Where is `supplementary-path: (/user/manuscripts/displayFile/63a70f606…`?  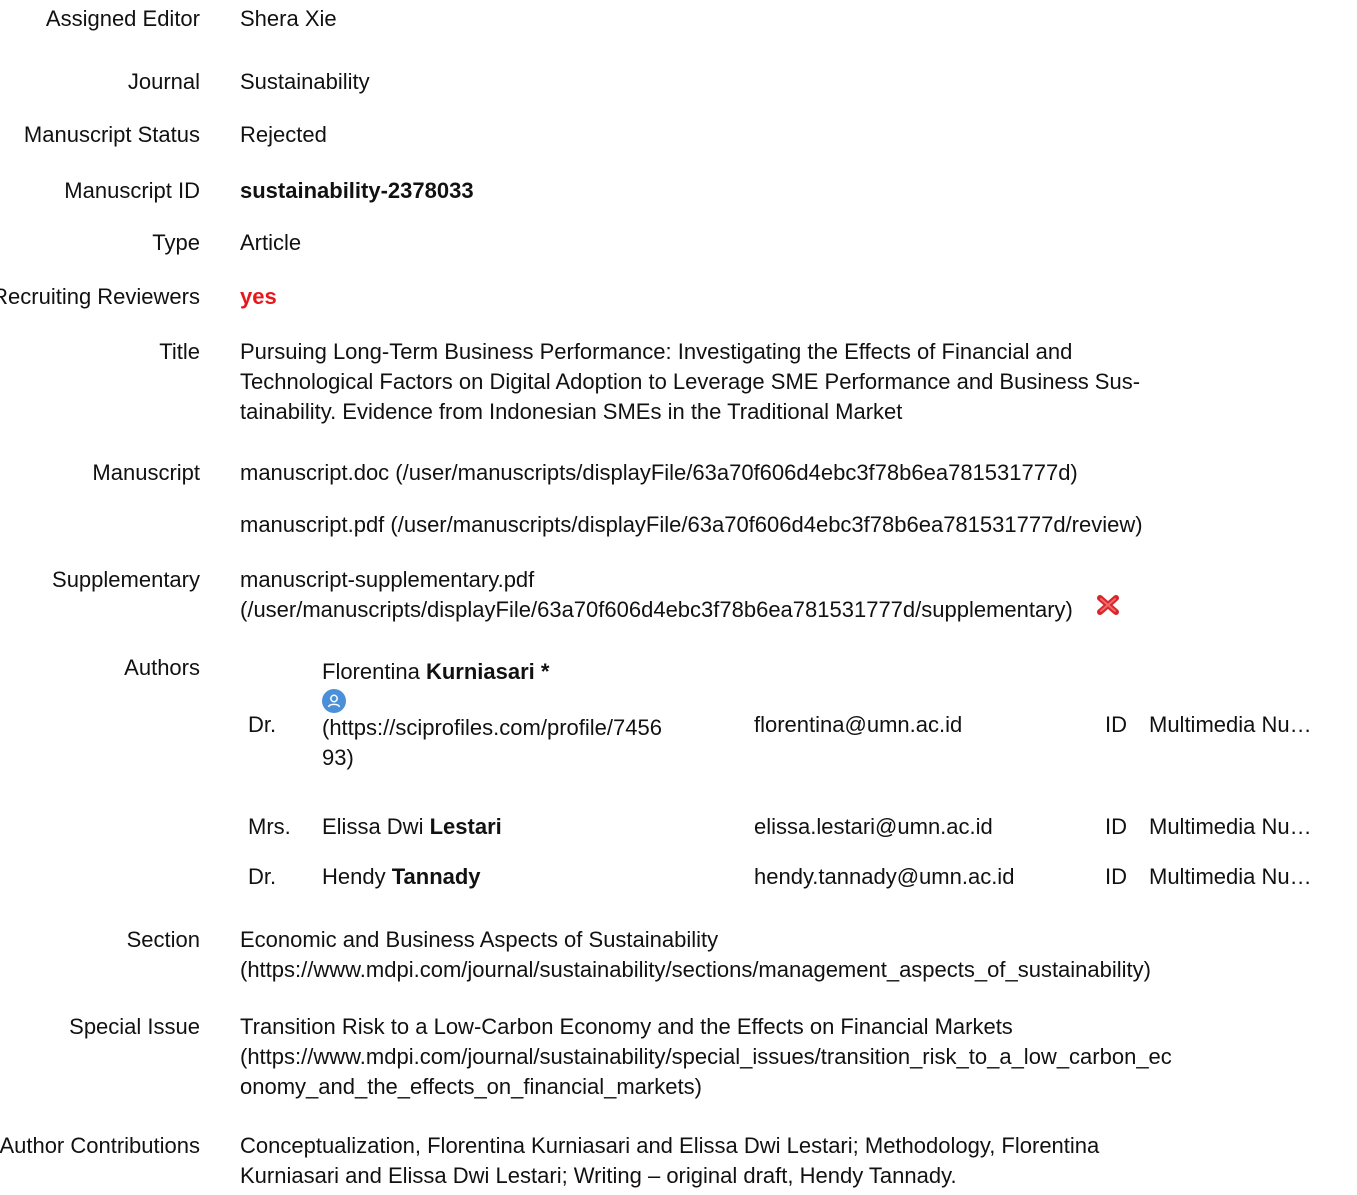 supplementary-path: (/user/manuscripts/displayFile/63a70f606… is located at coordinates (785, 610).